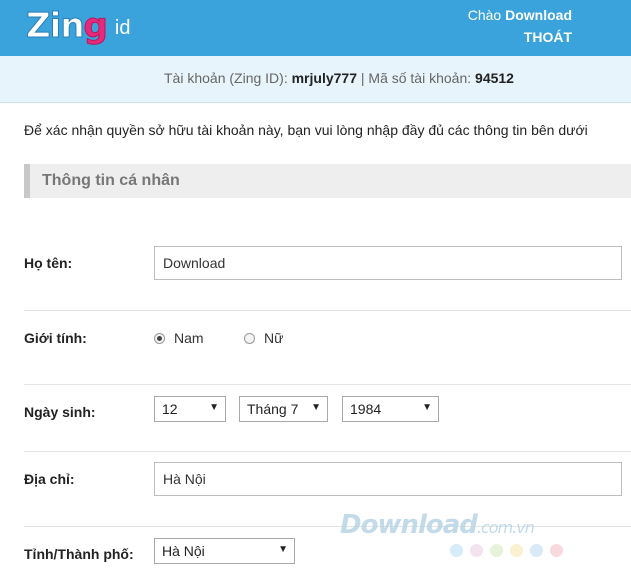  Describe the element at coordinates (273, 409) in the screenshot. I see `dob-month-value: Tháng 7` at that location.